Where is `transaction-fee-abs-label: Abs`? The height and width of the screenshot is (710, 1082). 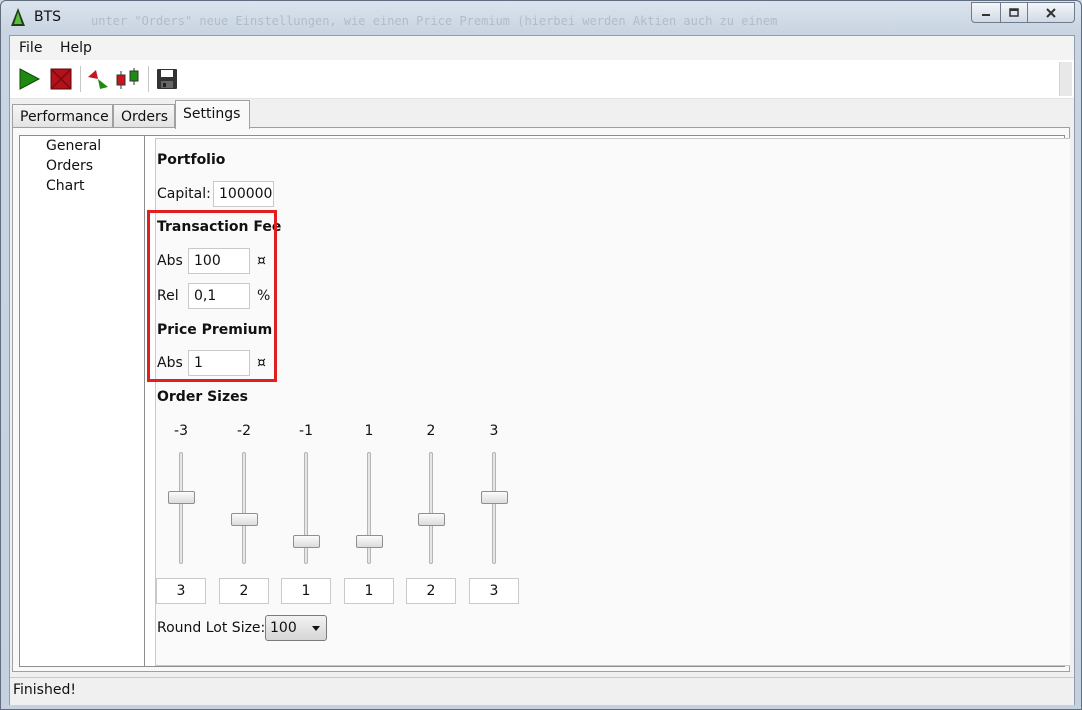 transaction-fee-abs-label: Abs is located at coordinates (170, 261).